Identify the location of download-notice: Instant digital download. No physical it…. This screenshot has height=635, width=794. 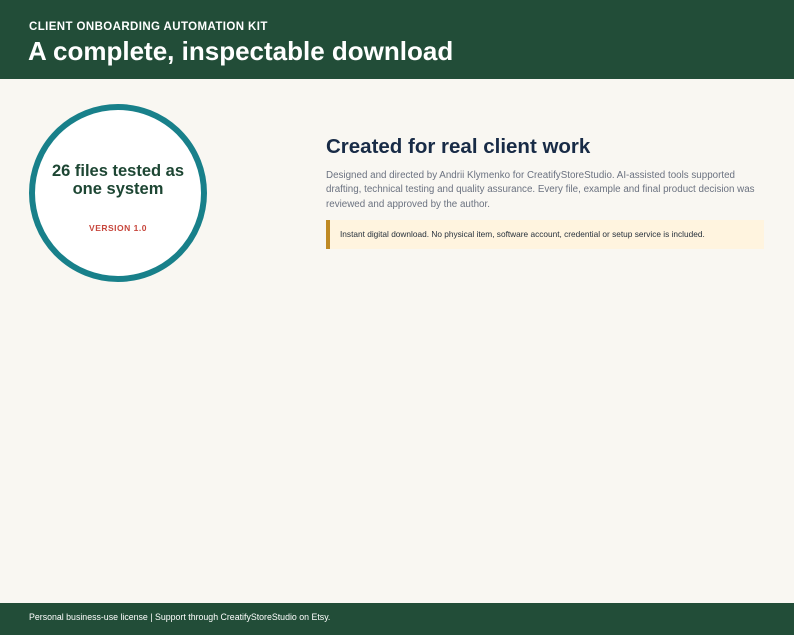
(545, 234).